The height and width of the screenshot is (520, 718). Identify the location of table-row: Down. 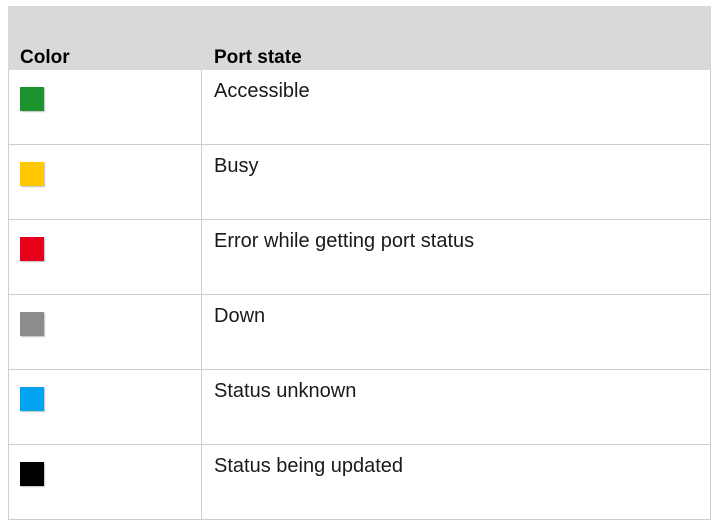
(359, 332).